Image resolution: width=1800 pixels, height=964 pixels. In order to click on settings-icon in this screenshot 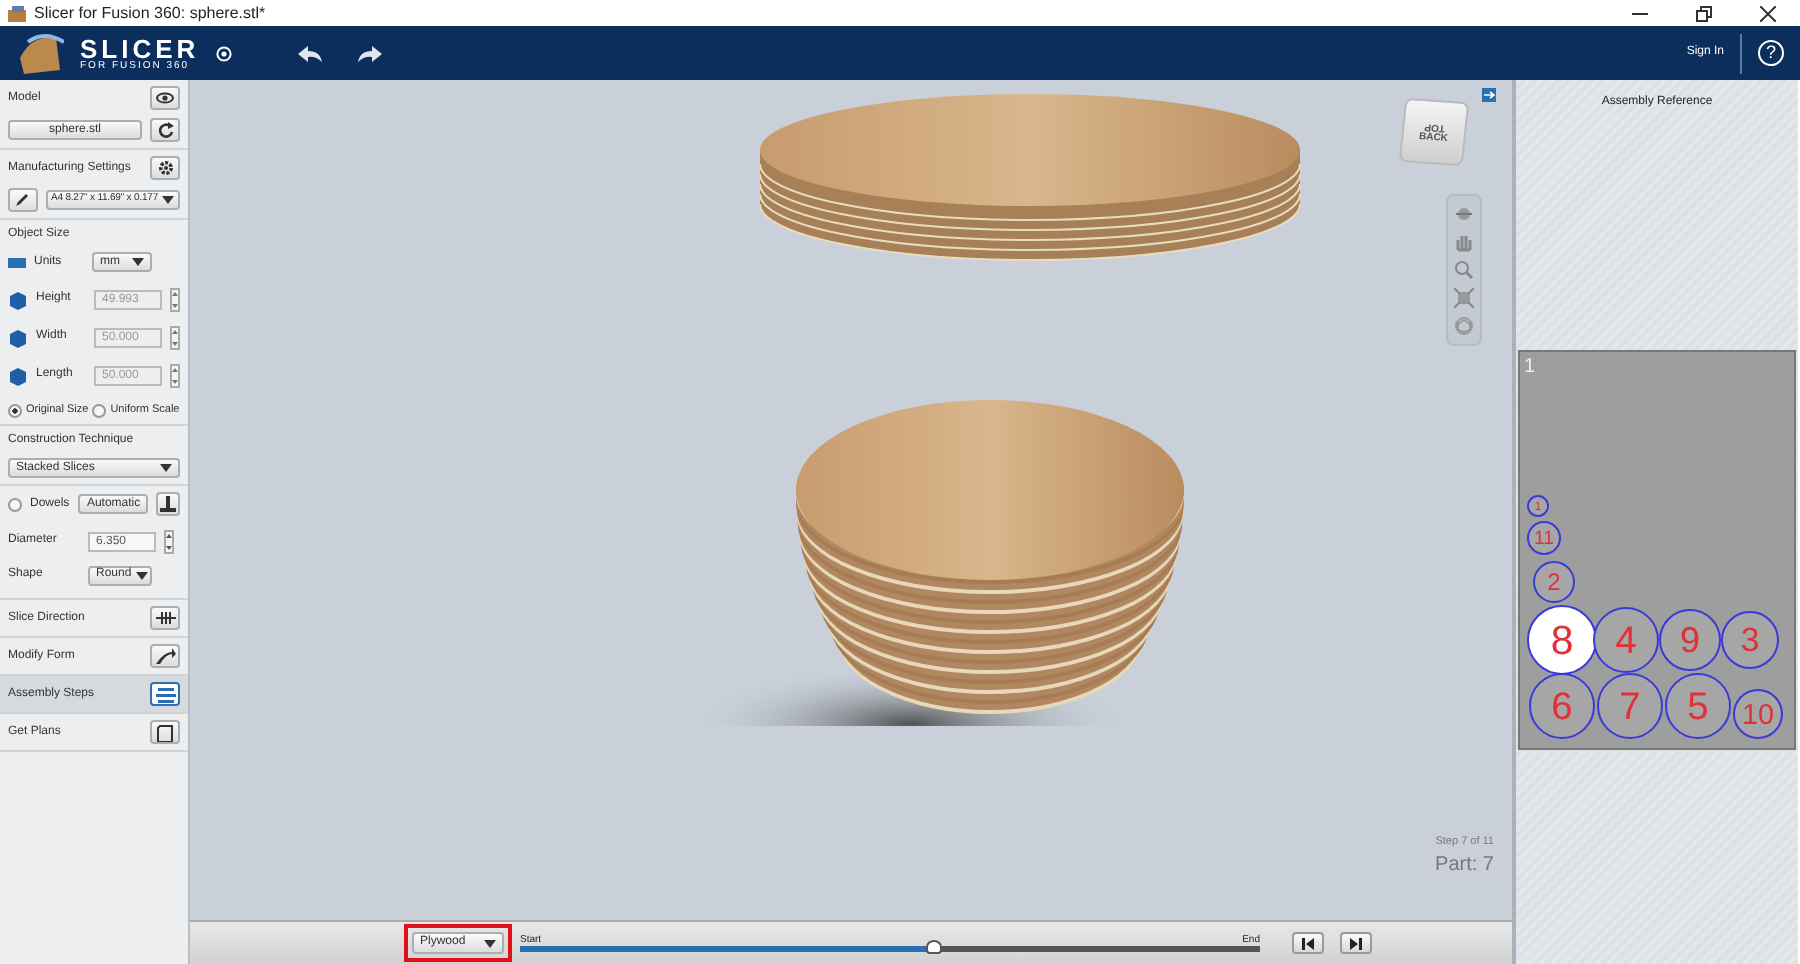, I will do `click(165, 168)`.